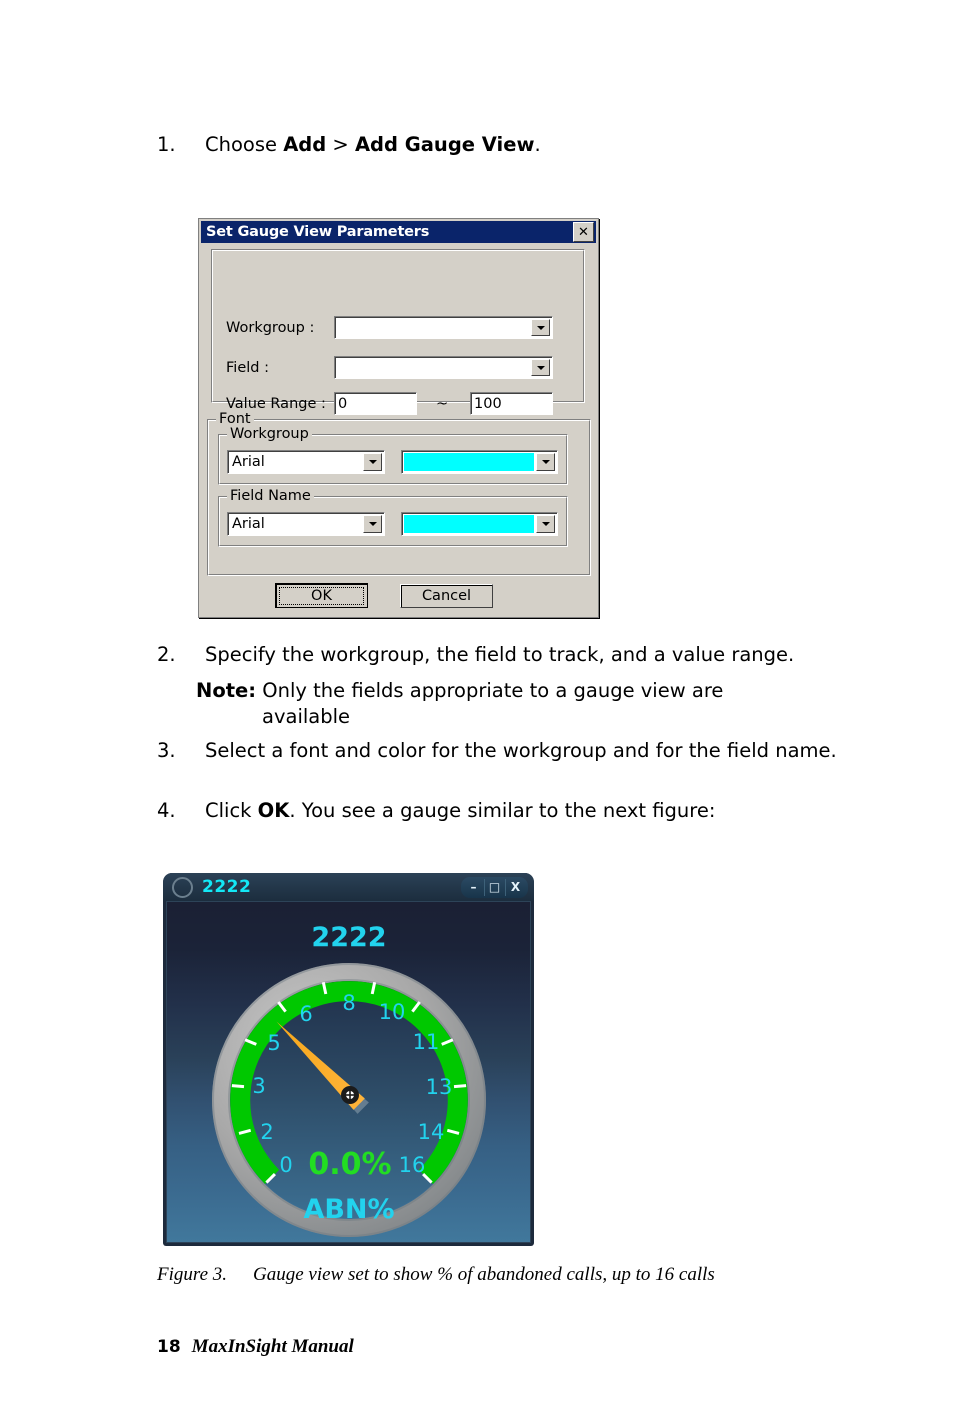  What do you see at coordinates (469, 524) in the screenshot?
I see `field-name-color-swatch` at bounding box center [469, 524].